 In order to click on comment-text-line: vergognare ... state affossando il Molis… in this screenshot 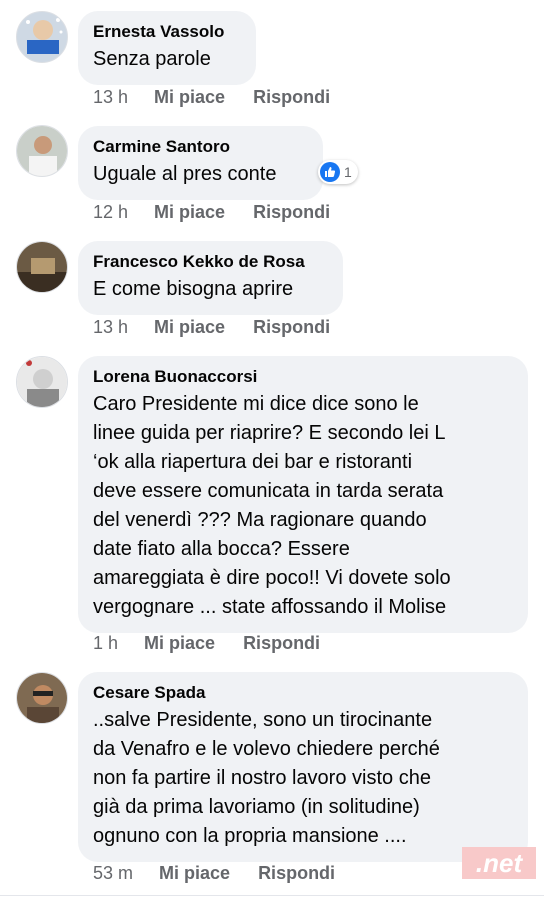, I will do `click(270, 607)`.